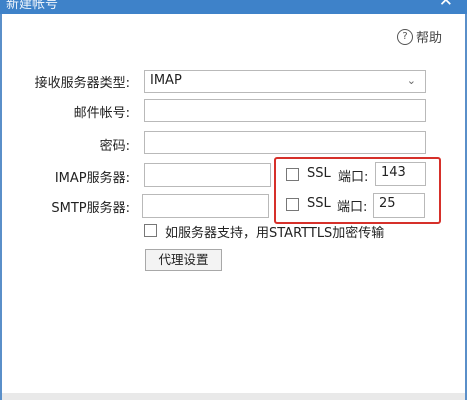 The image size is (467, 400). Describe the element at coordinates (405, 36) in the screenshot. I see `question-circle-icon: ?` at that location.